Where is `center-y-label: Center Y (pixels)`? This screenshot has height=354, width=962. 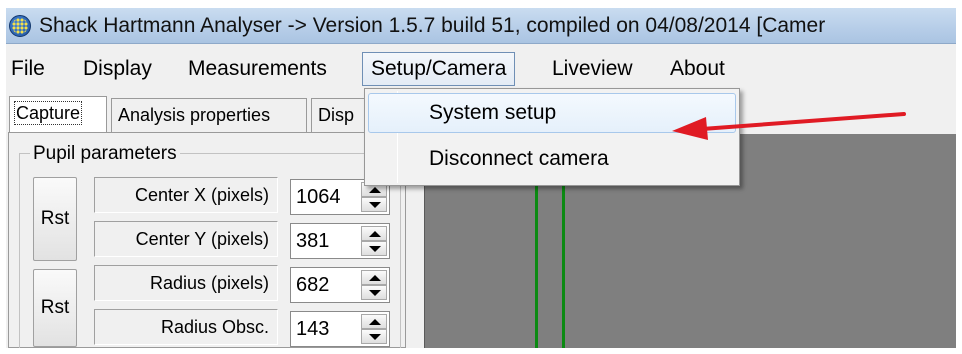
center-y-label: Center Y (pixels) is located at coordinates (186, 239).